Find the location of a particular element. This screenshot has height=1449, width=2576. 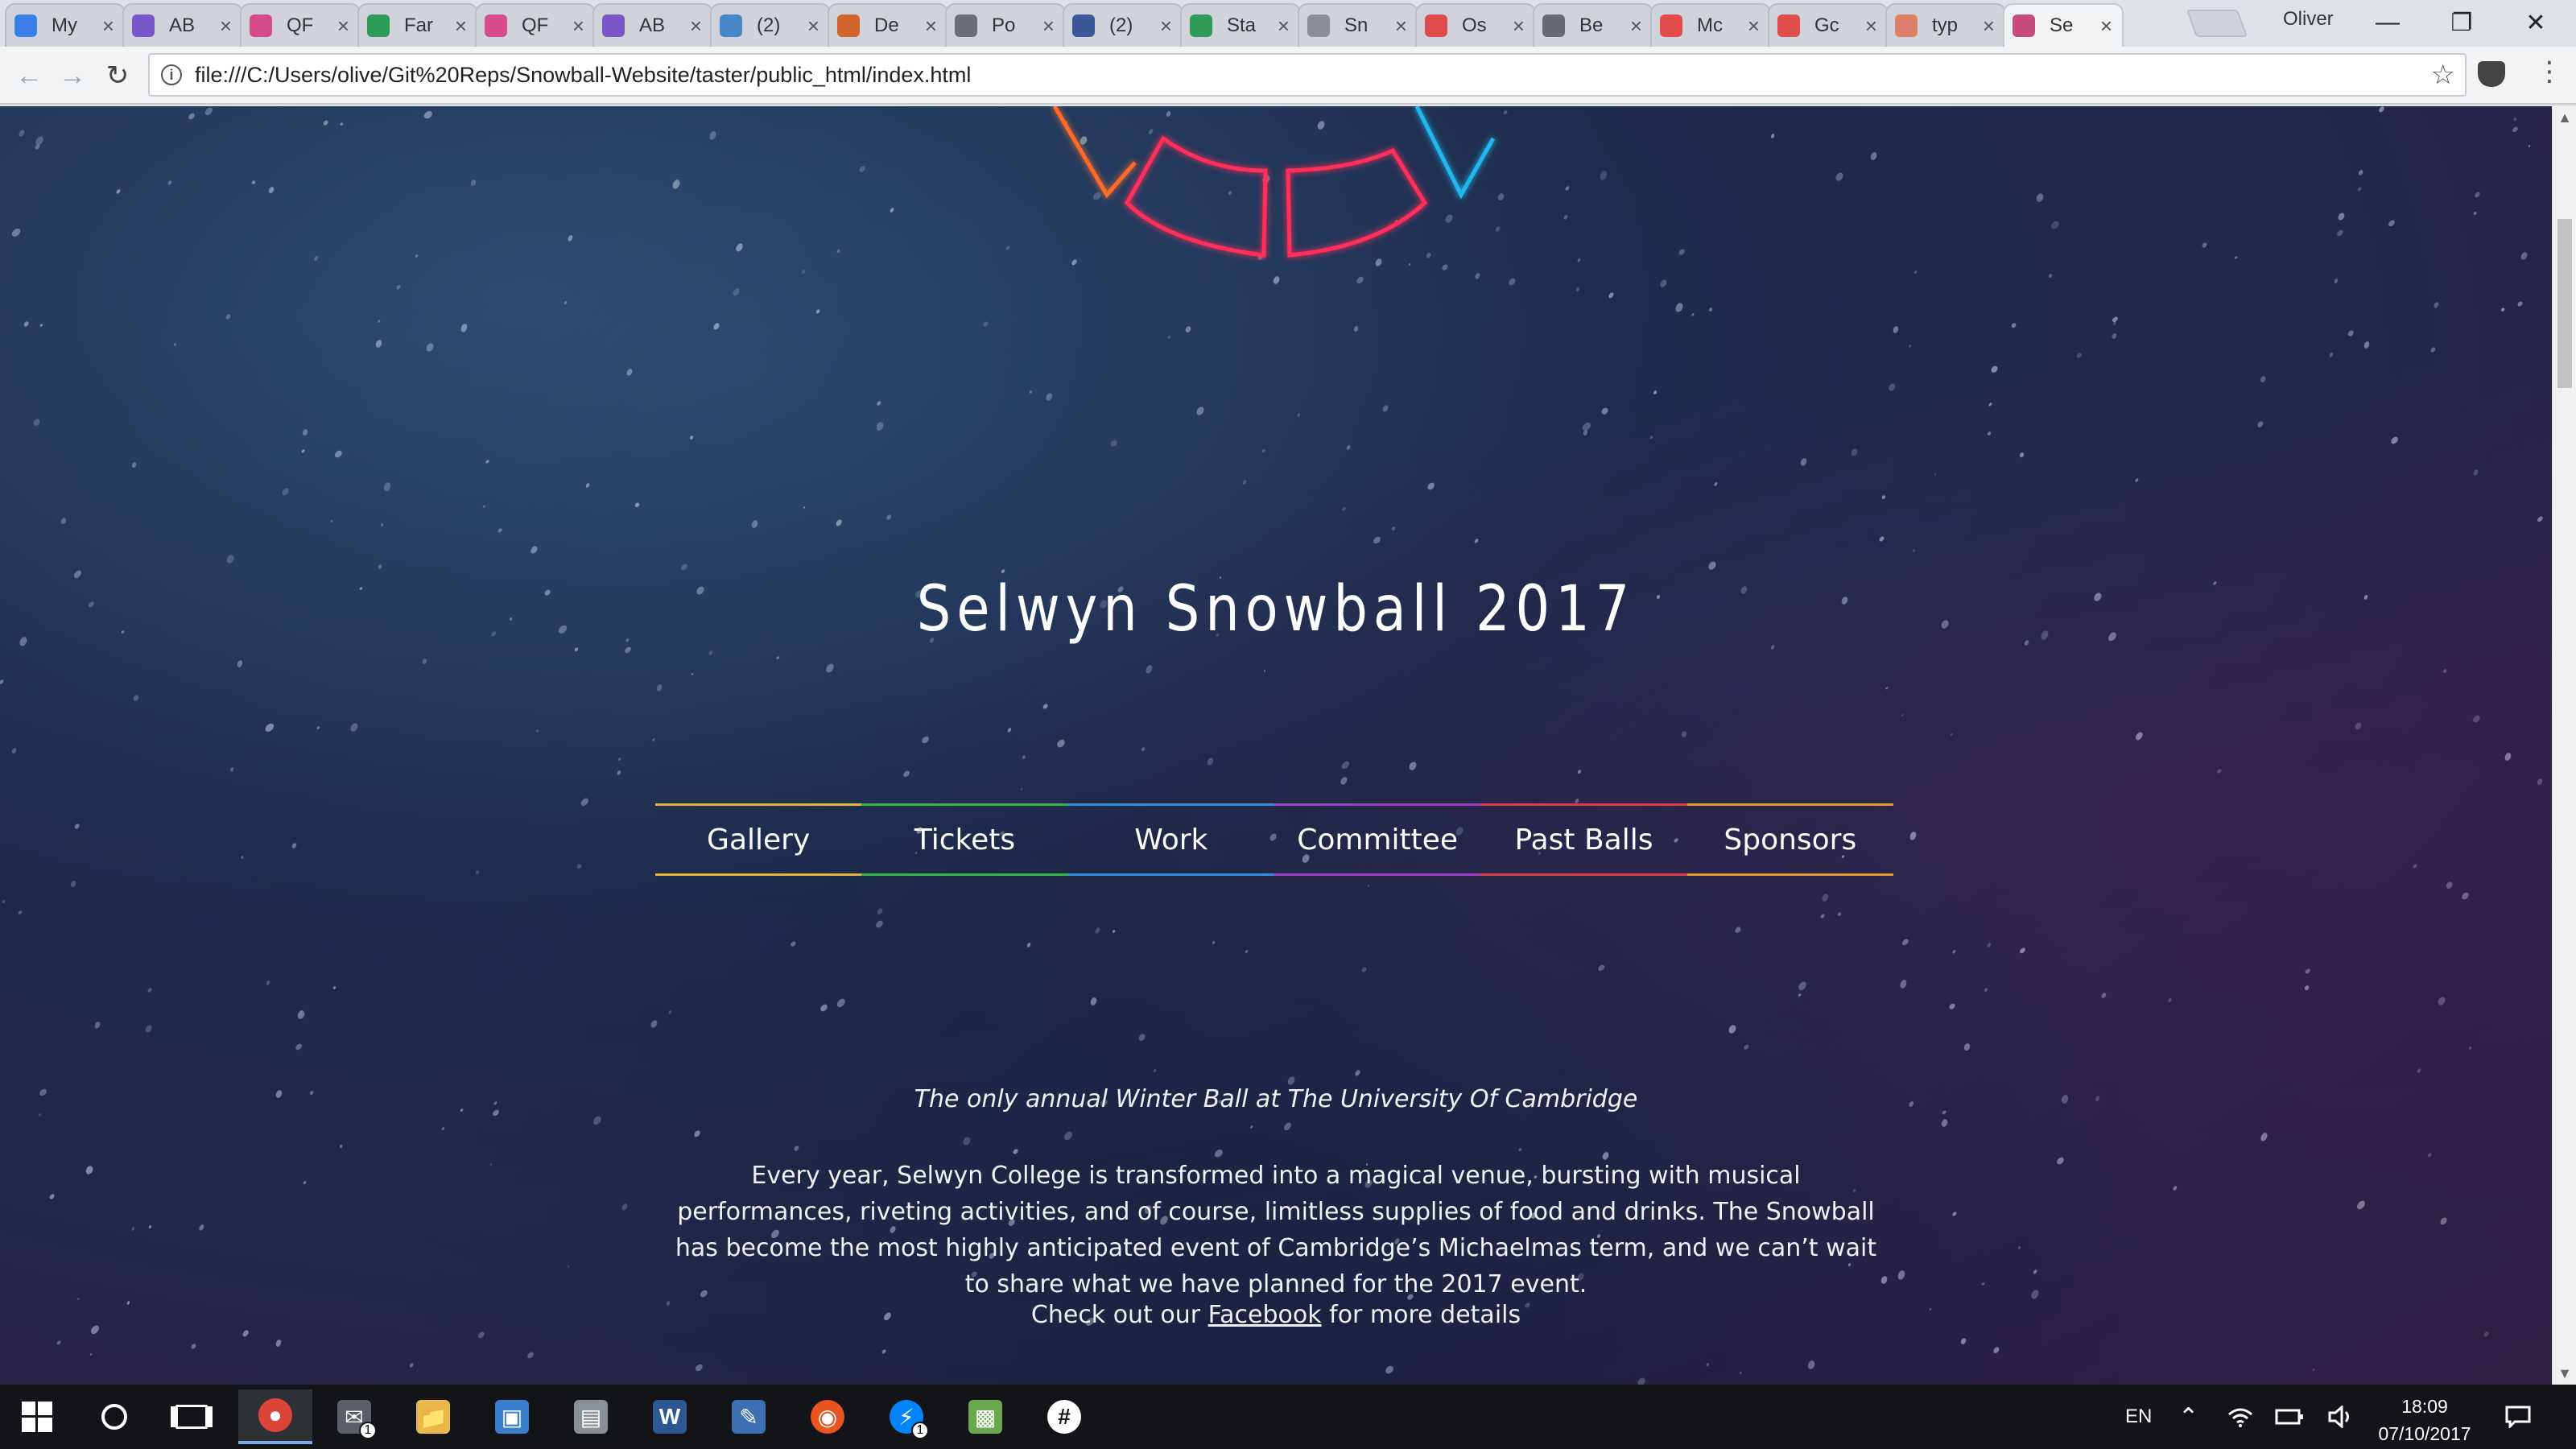

browser-tab: De × is located at coordinates (888, 25).